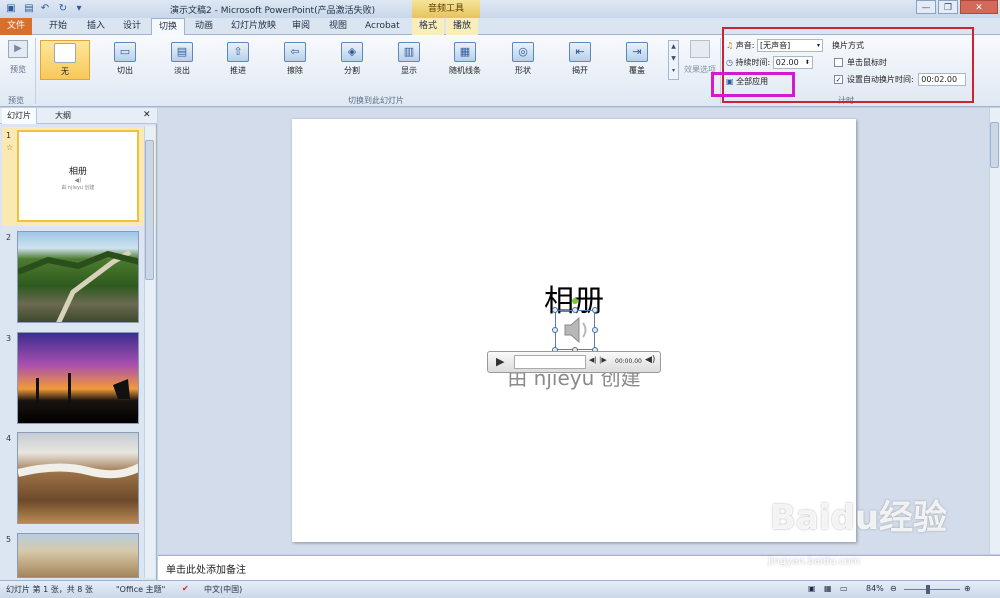 The image size is (1000, 598). What do you see at coordinates (382, 26) in the screenshot?
I see `tab-acrobat: Acrobat` at bounding box center [382, 26].